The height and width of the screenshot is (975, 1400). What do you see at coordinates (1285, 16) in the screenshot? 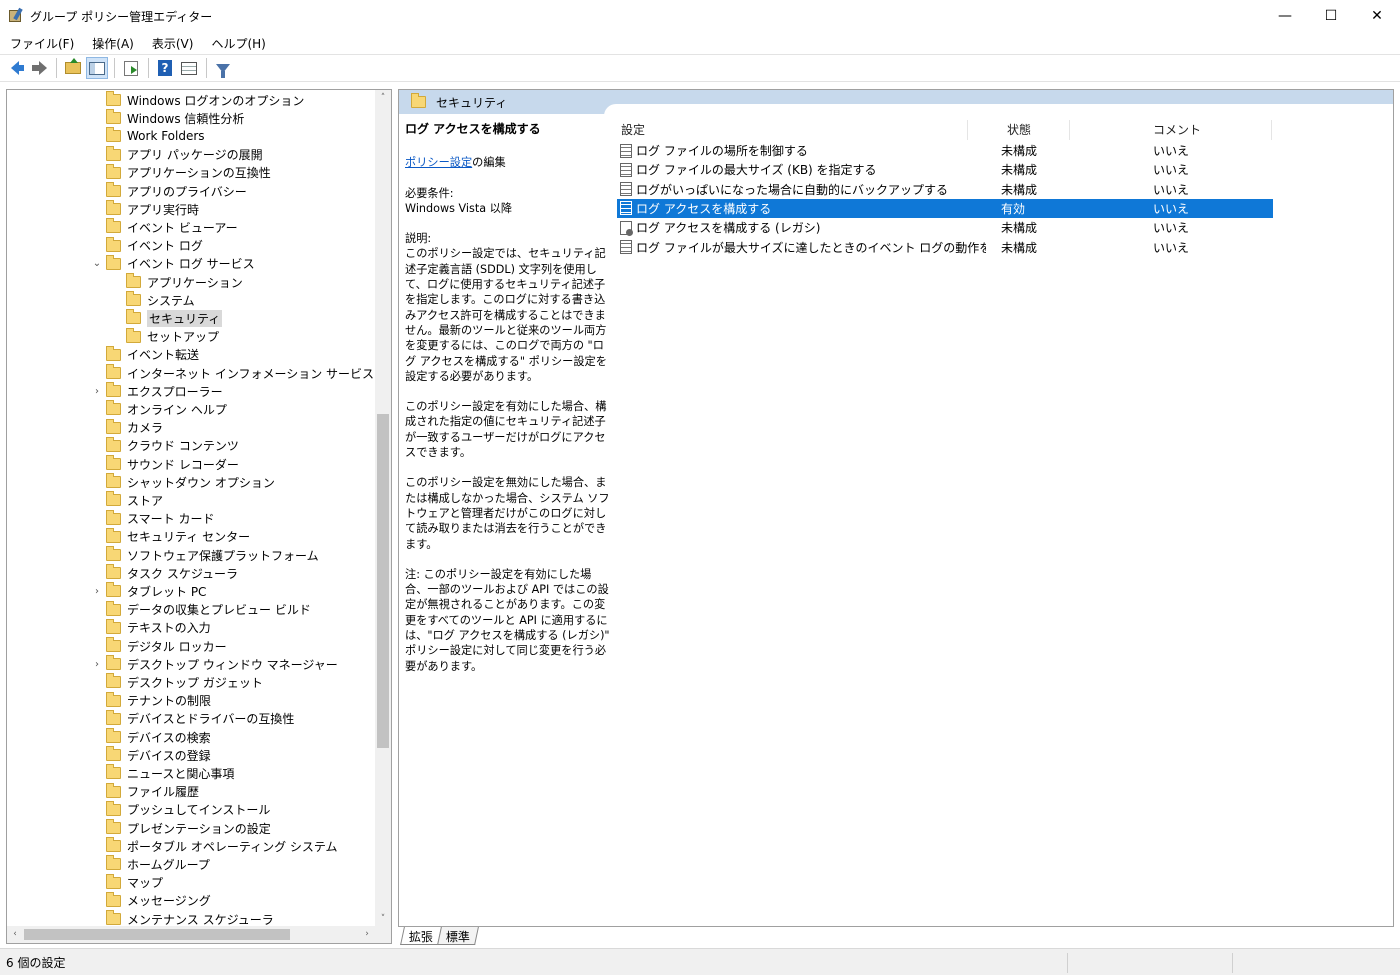
I see `minimize-button: —` at bounding box center [1285, 16].